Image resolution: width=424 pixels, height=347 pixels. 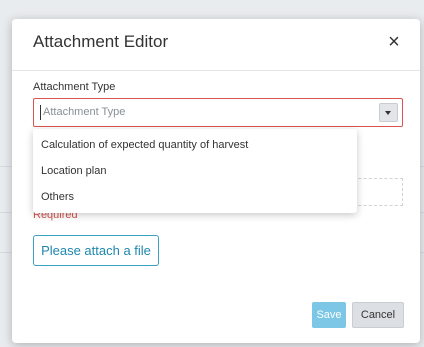 I want to click on attachment-type-select: Attachment Type, so click(x=218, y=112).